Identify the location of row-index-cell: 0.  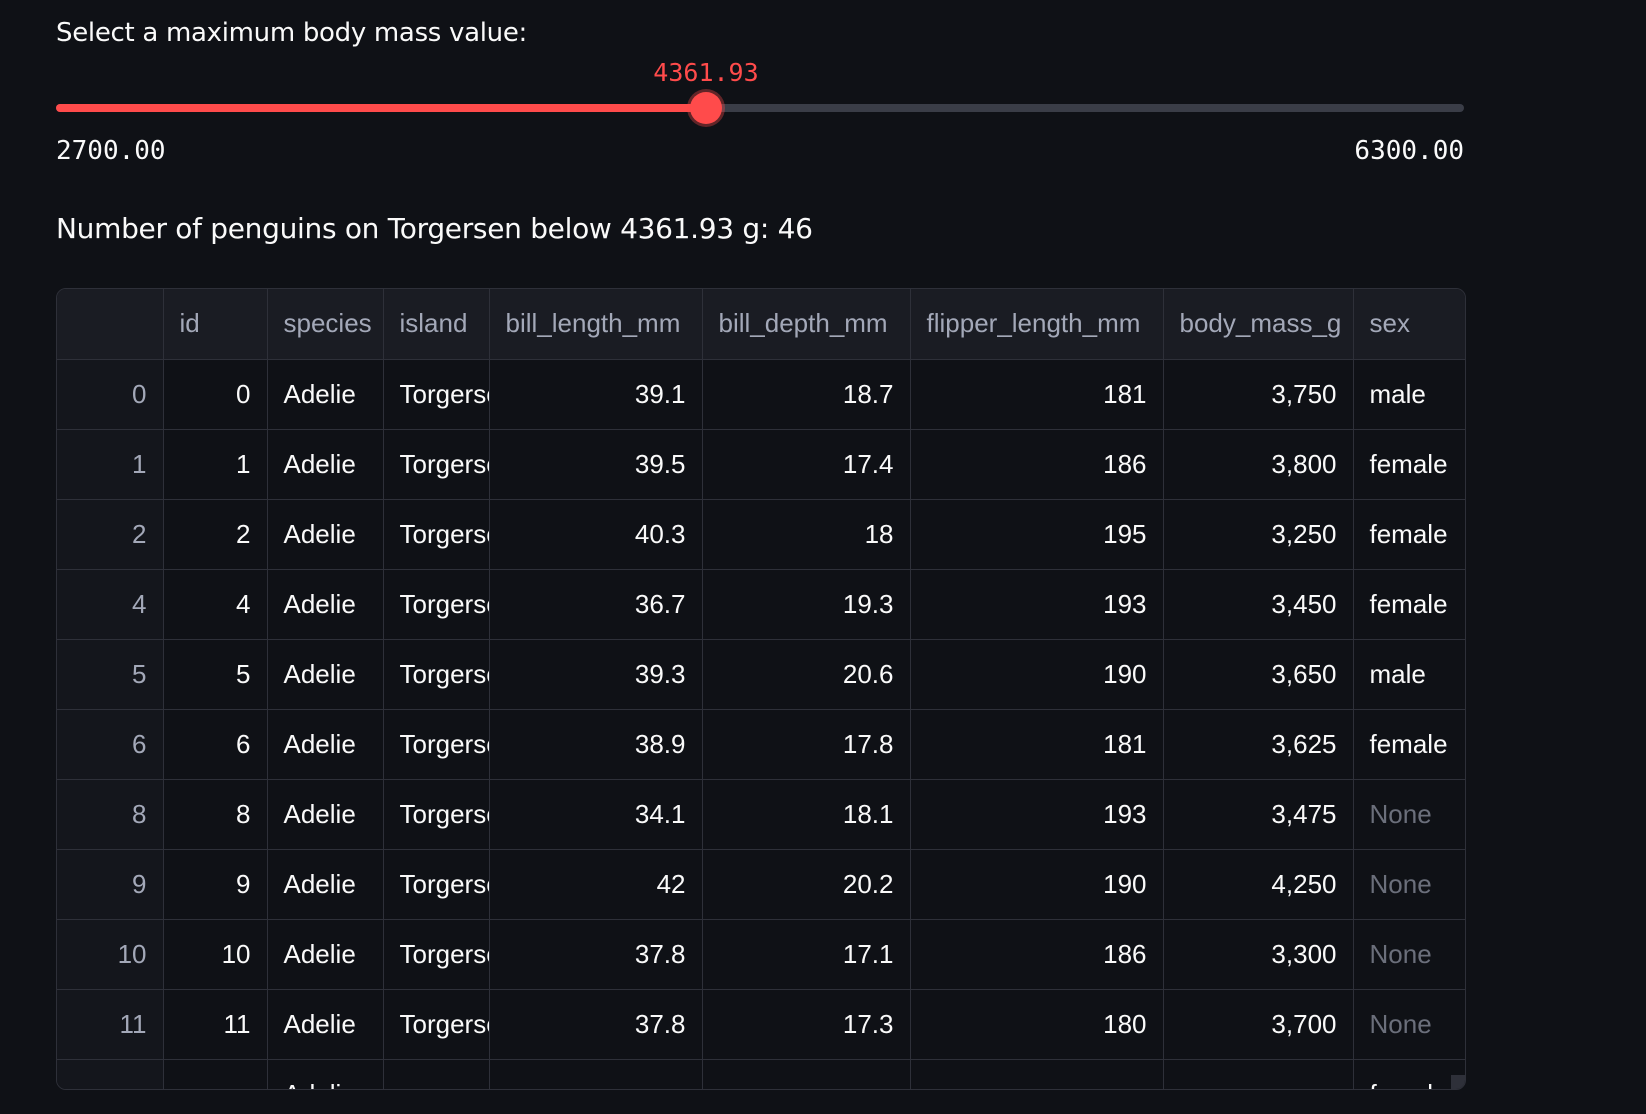
(110, 394).